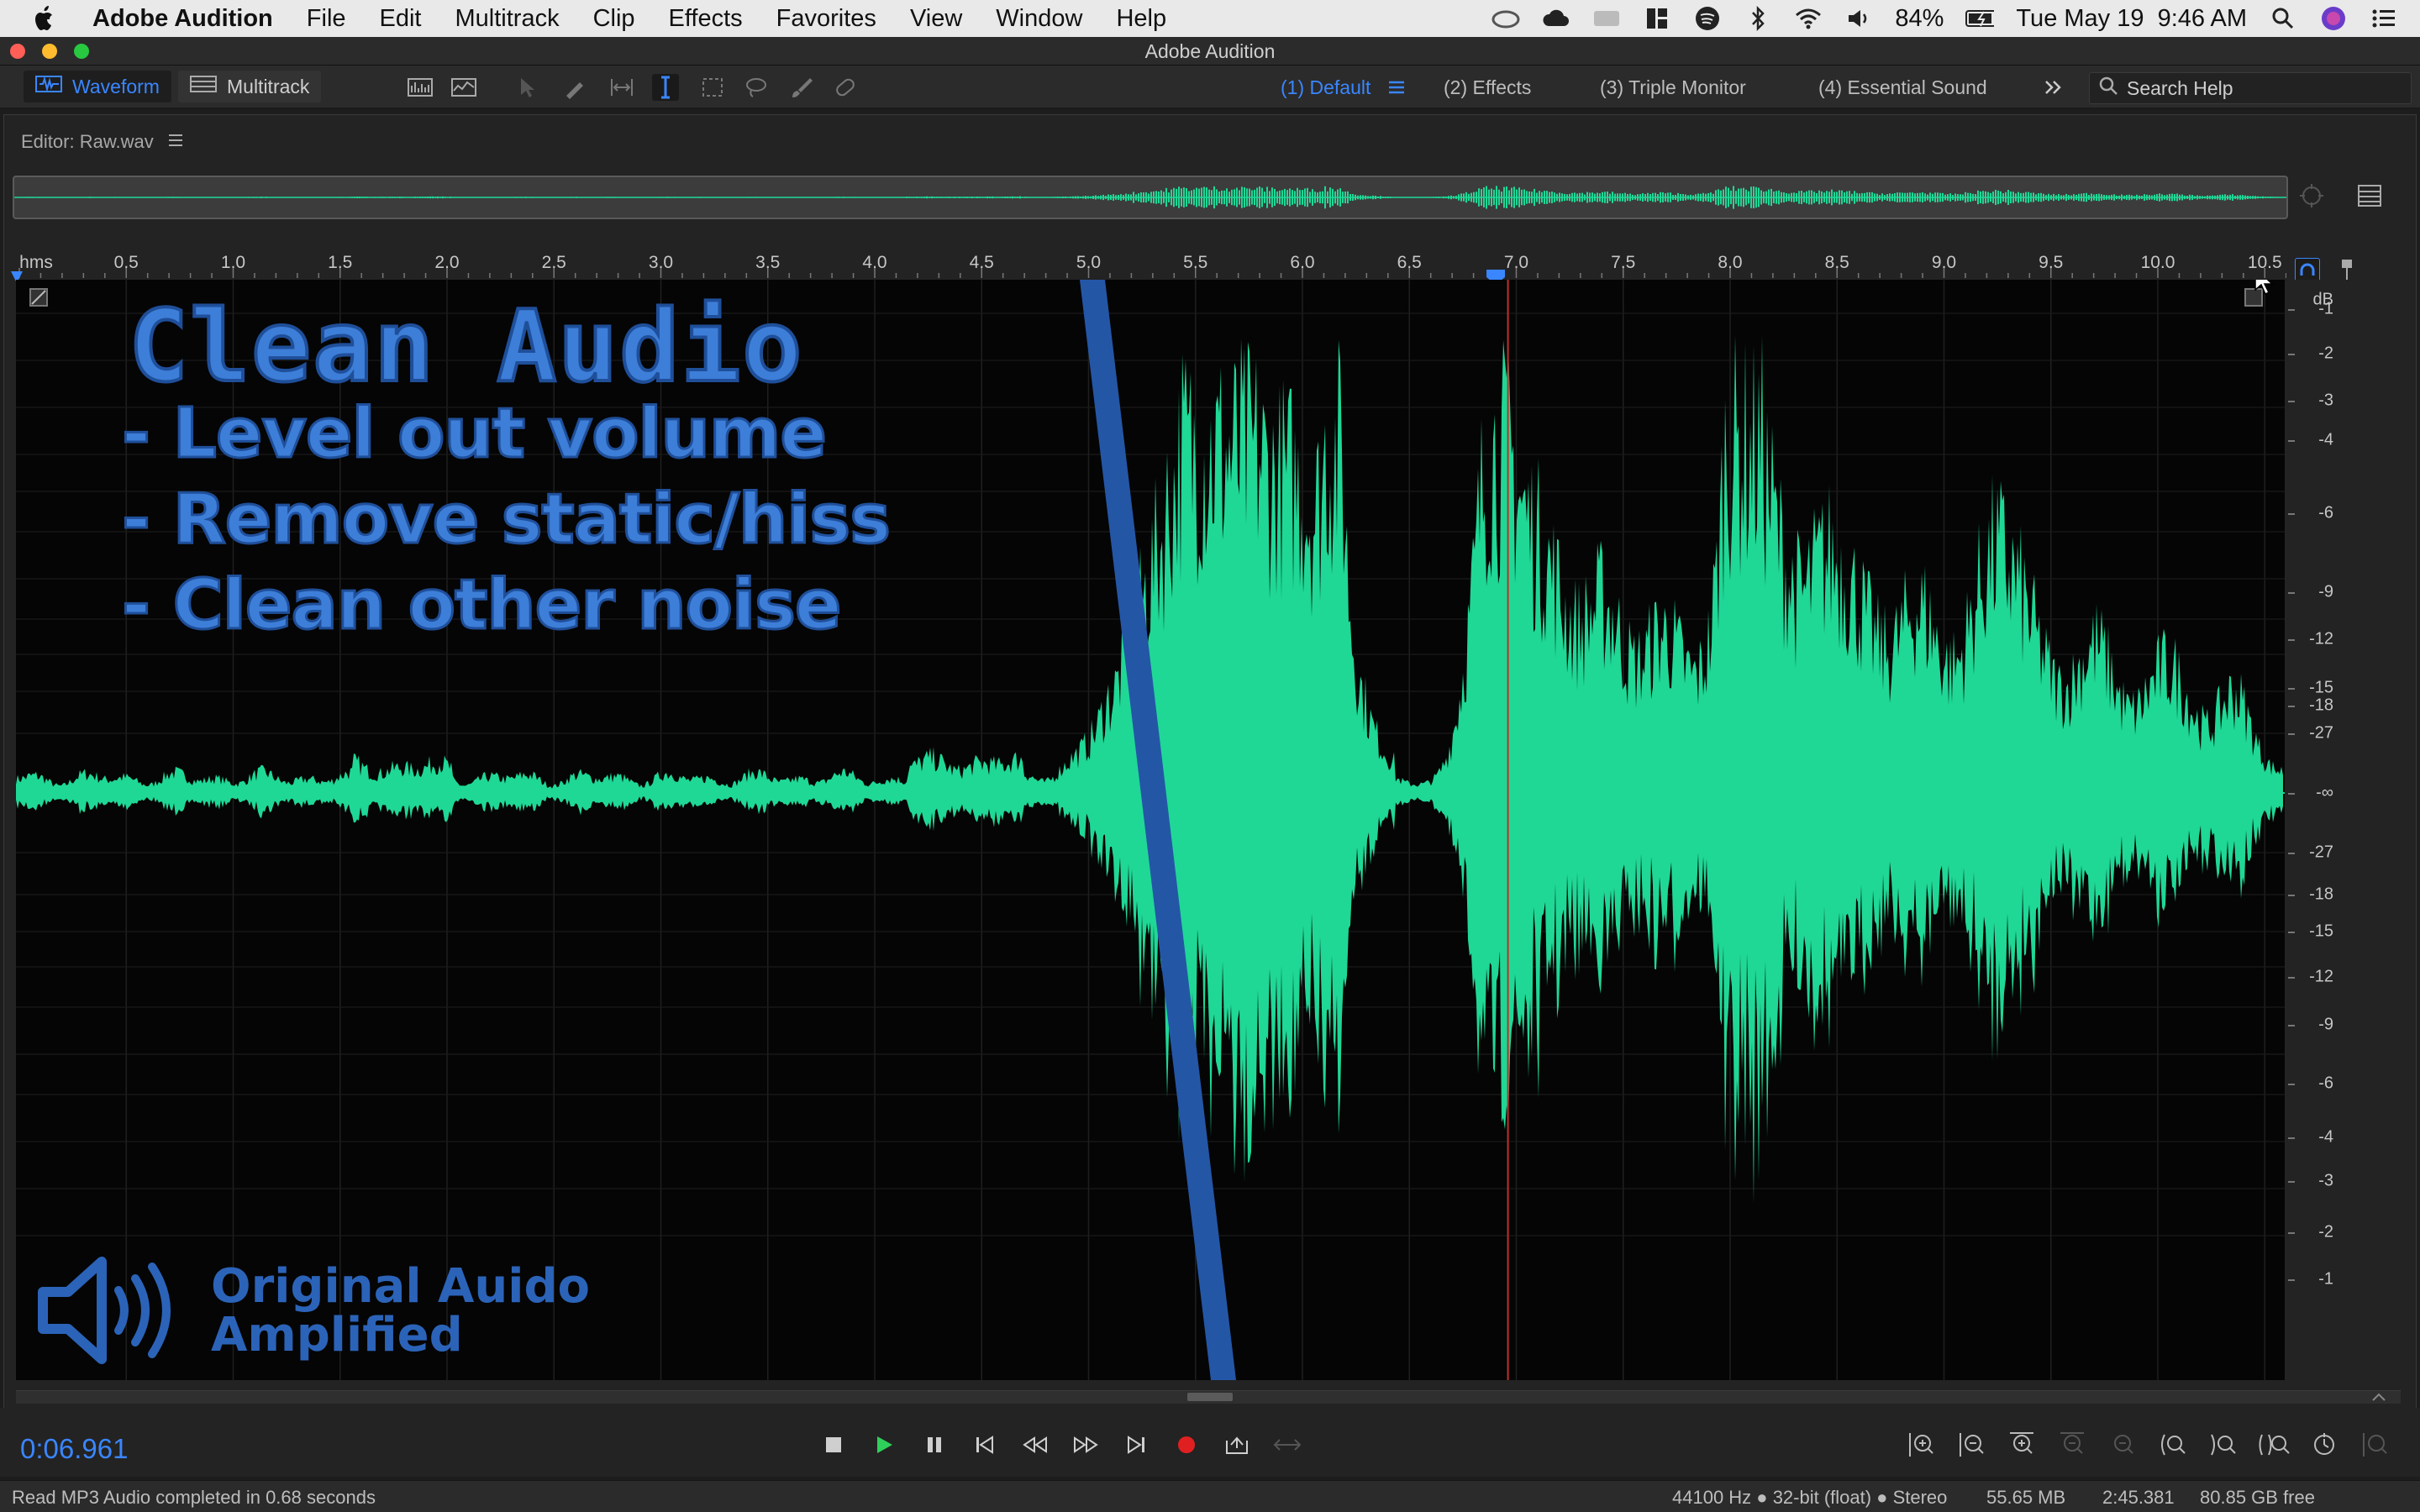 The height and width of the screenshot is (1512, 2420). I want to click on zoom-in-time-icon, so click(2022, 1445).